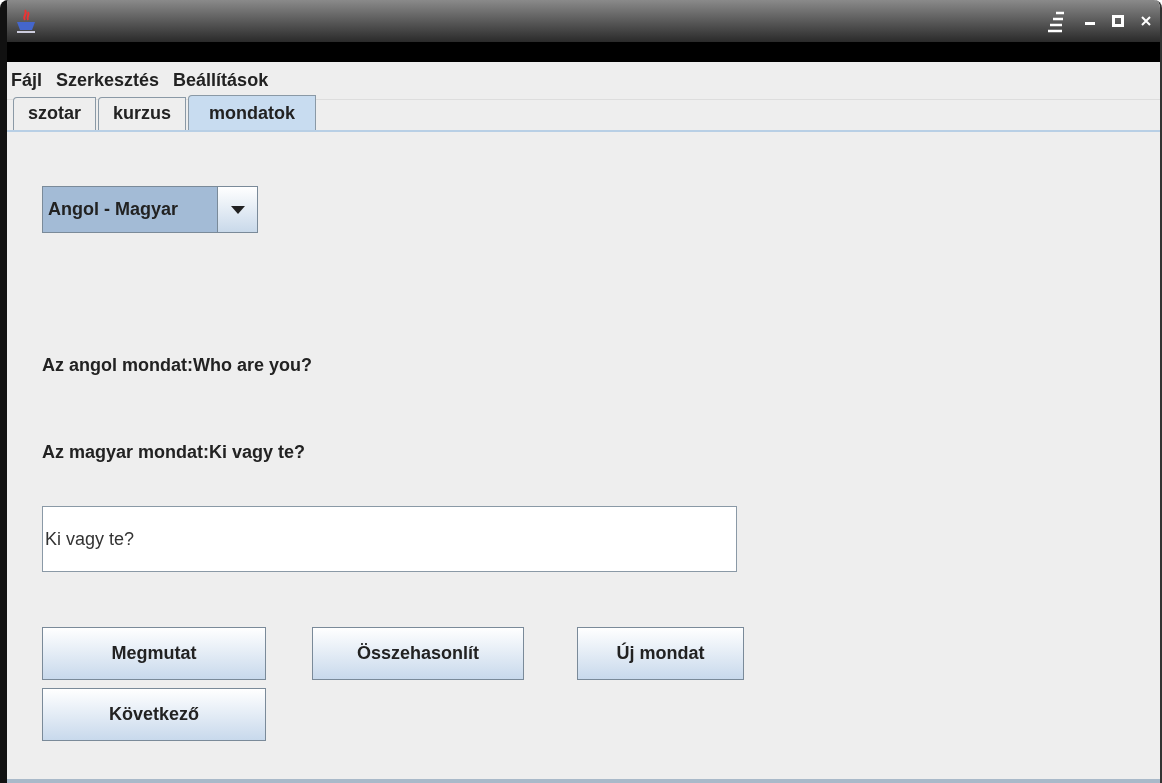 The width and height of the screenshot is (1162, 783). What do you see at coordinates (154, 714) in the screenshot?
I see `action-button: Következő` at bounding box center [154, 714].